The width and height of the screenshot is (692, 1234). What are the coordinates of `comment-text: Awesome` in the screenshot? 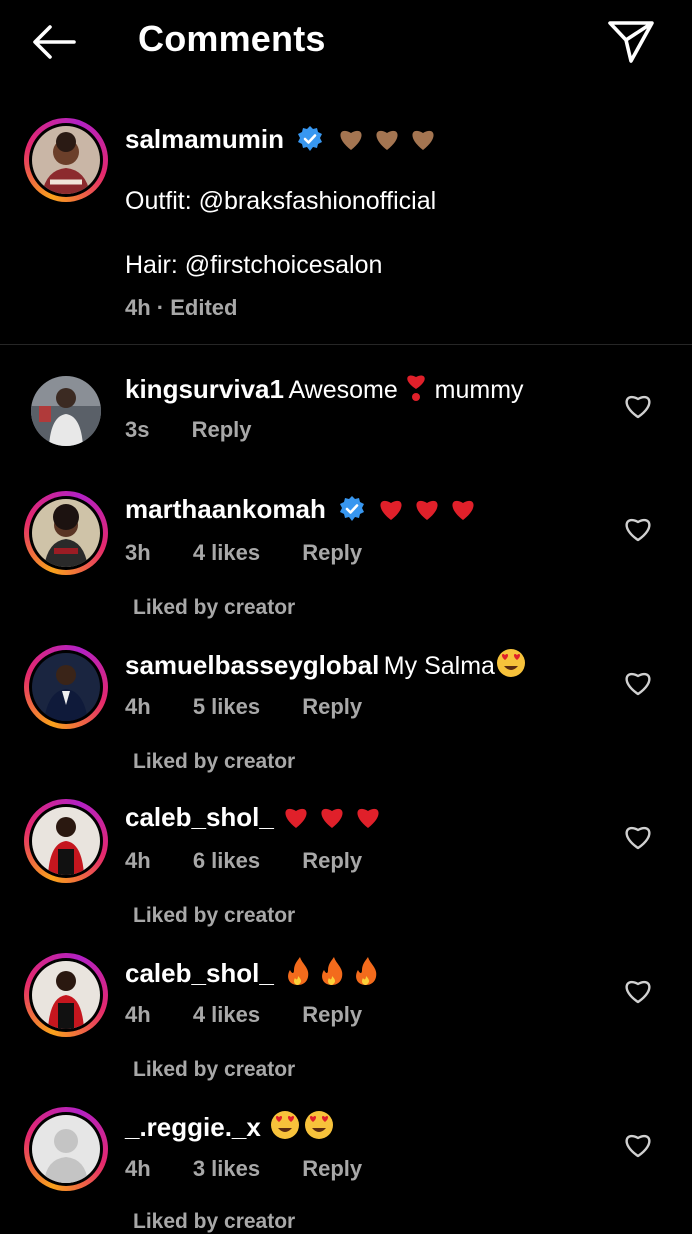 It's located at (343, 390).